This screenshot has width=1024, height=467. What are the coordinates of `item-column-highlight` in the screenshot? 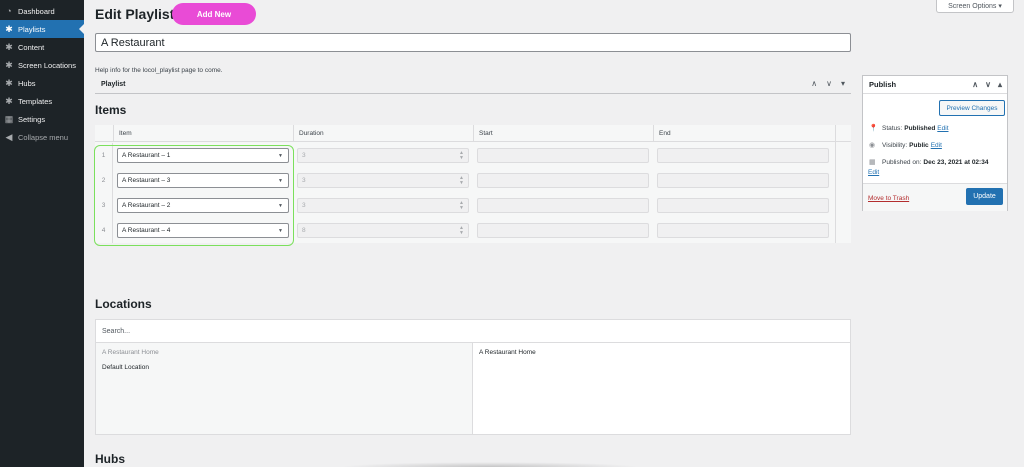 It's located at (194, 195).